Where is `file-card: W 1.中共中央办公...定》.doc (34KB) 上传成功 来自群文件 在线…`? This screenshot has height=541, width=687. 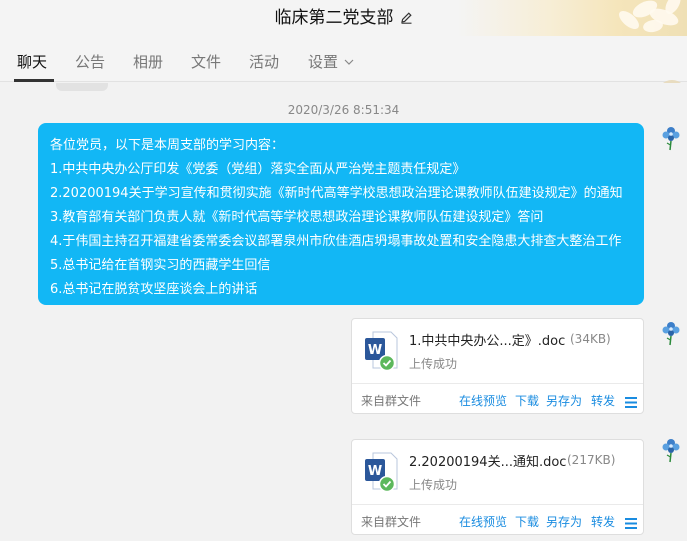
file-card: W 1.中共中央办公...定》.doc (34KB) 上传成功 来自群文件 在线… is located at coordinates (497, 366).